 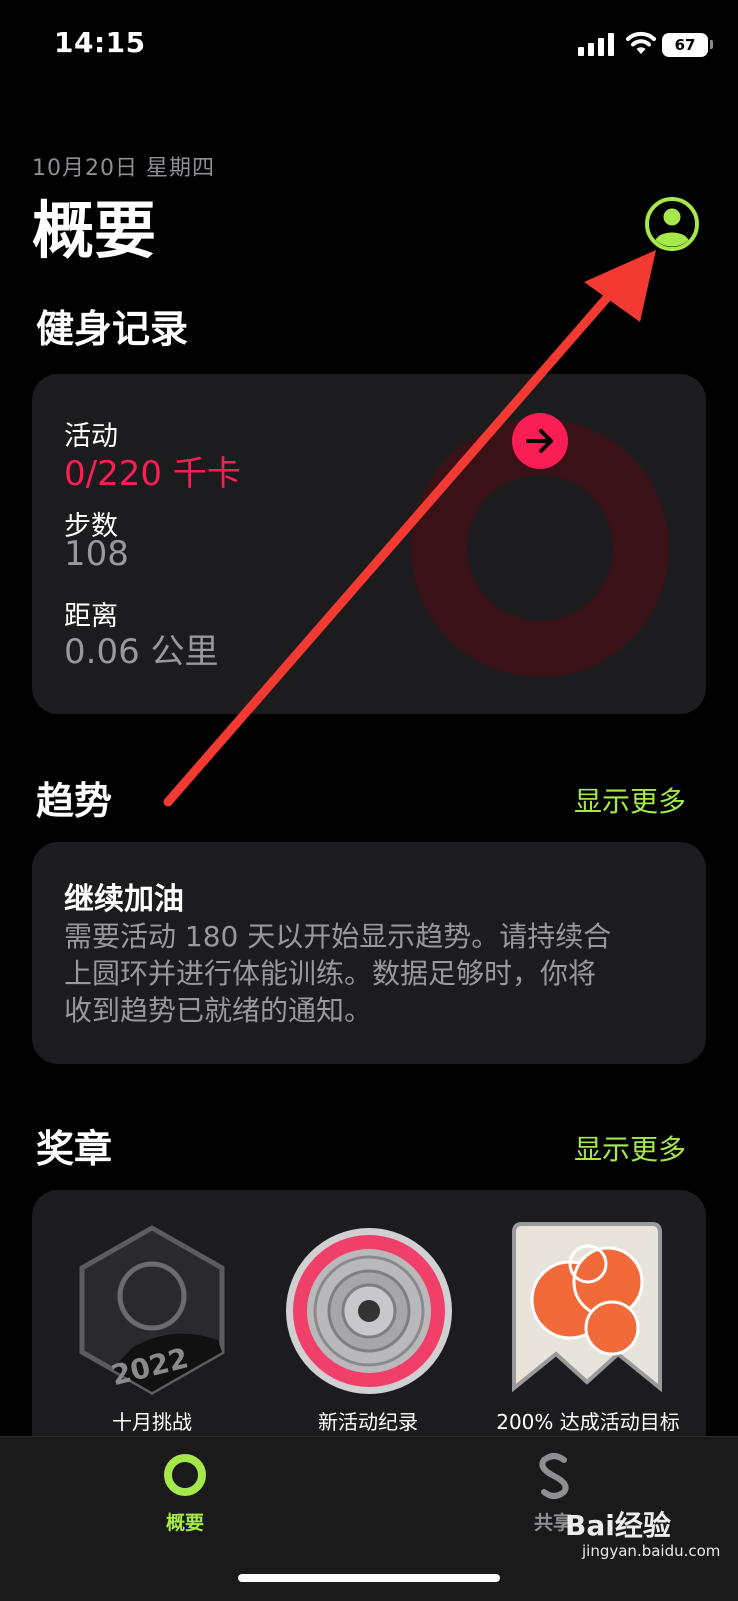 I want to click on orange-200-badge-icon, so click(x=587, y=1310).